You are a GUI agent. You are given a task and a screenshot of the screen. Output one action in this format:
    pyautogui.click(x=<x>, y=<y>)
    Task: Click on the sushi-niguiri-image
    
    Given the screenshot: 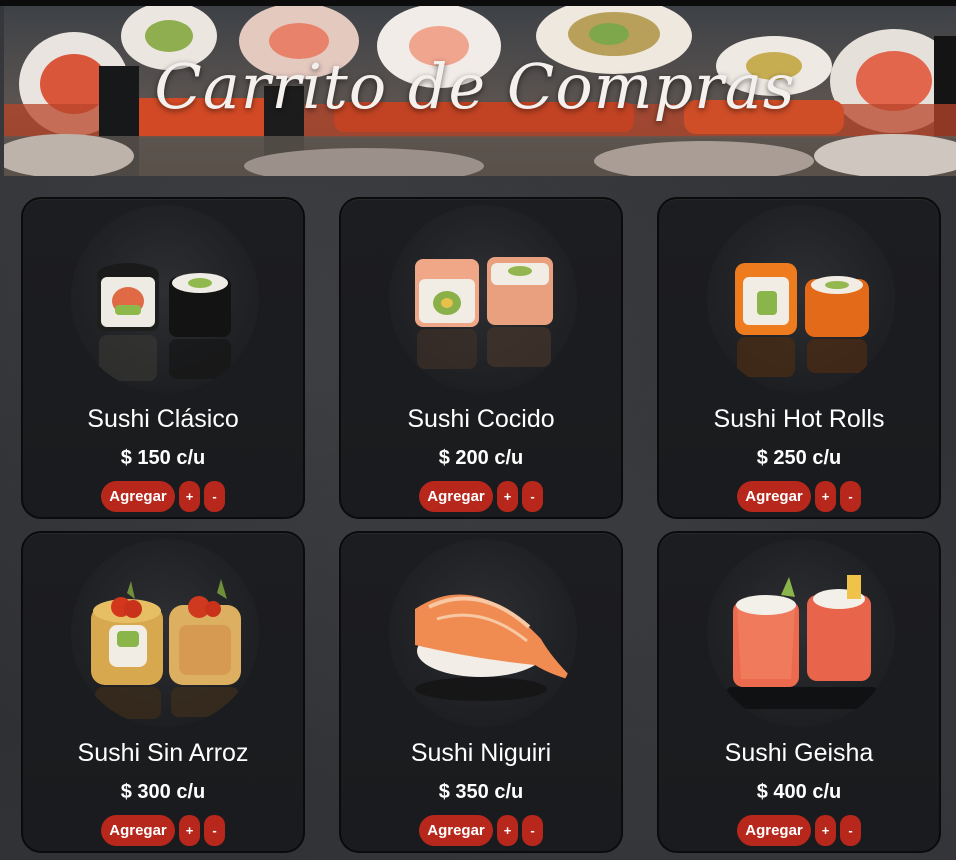 What is the action you would take?
    pyautogui.click(x=483, y=633)
    